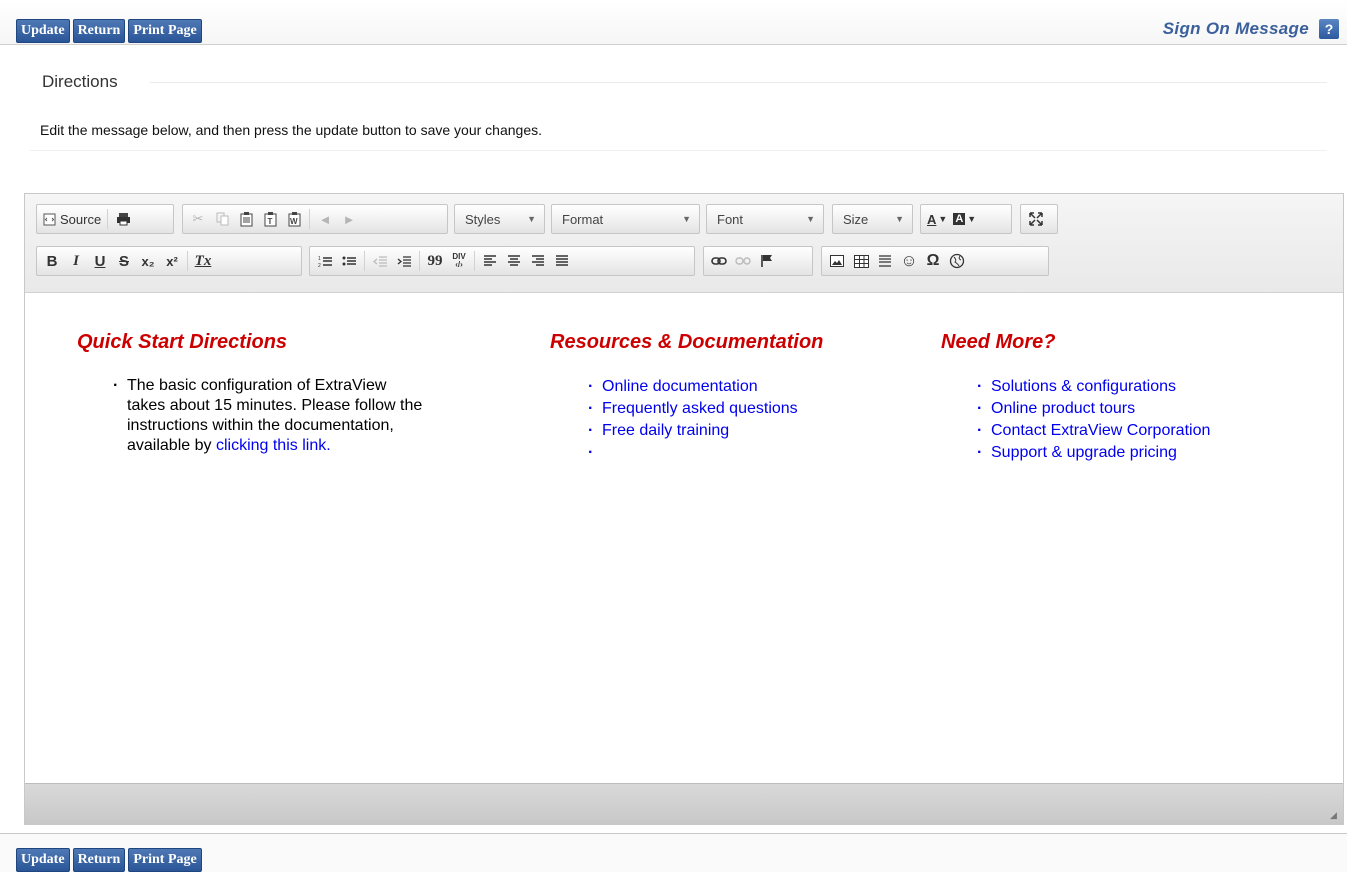  What do you see at coordinates (257, 385) in the screenshot?
I see `quick-start-line-1: The basic configuration of ExtraView` at bounding box center [257, 385].